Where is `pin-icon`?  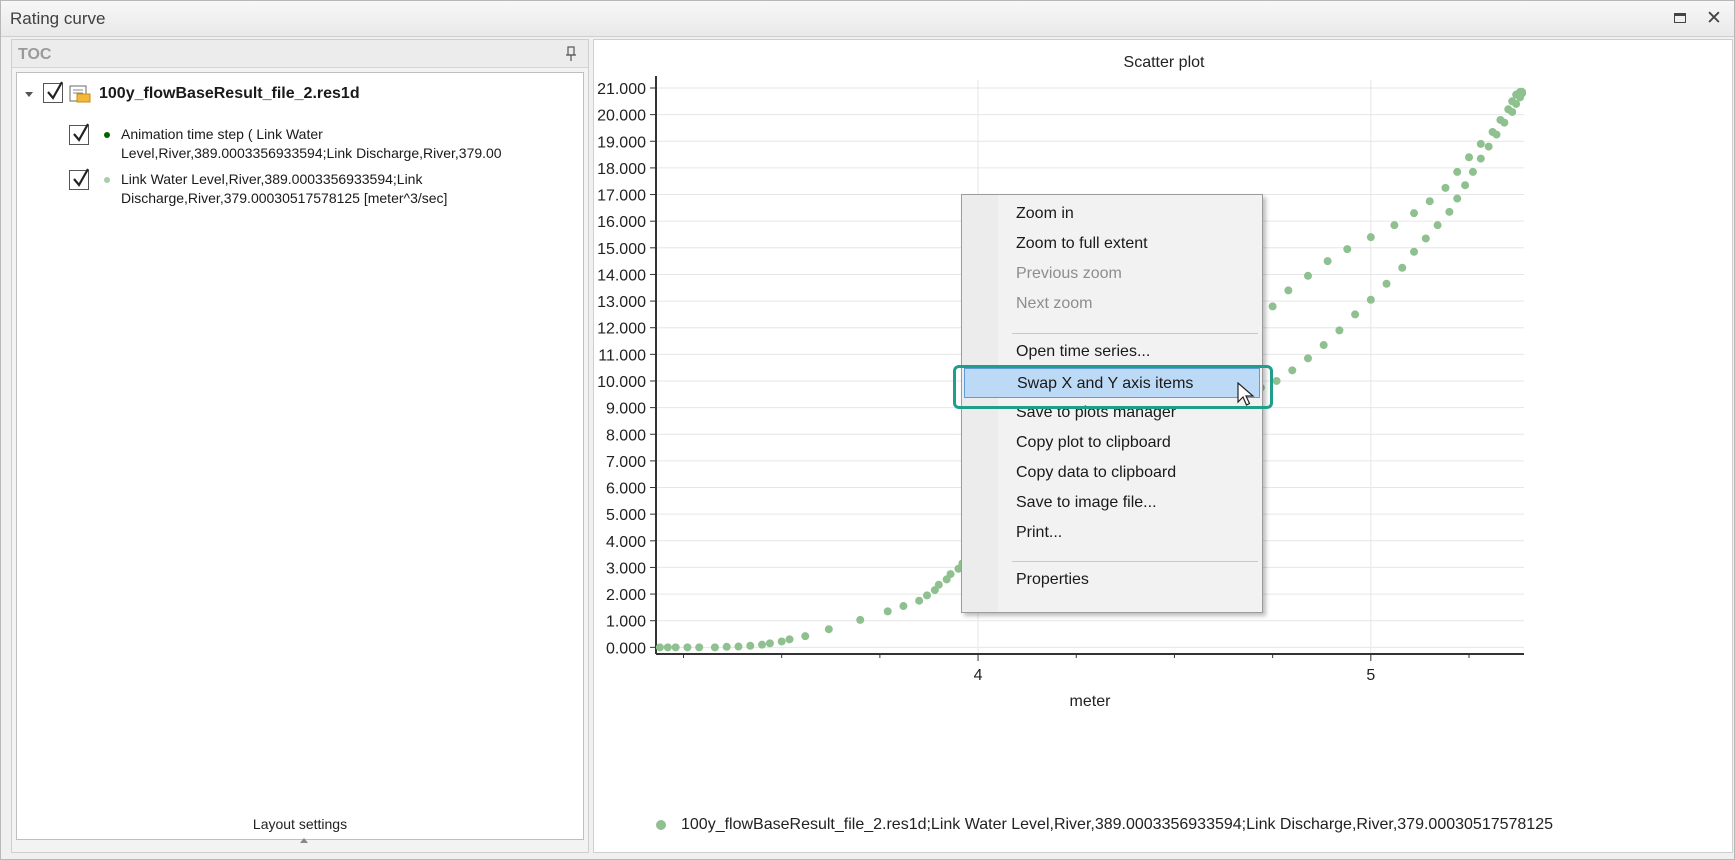
pin-icon is located at coordinates (571, 54).